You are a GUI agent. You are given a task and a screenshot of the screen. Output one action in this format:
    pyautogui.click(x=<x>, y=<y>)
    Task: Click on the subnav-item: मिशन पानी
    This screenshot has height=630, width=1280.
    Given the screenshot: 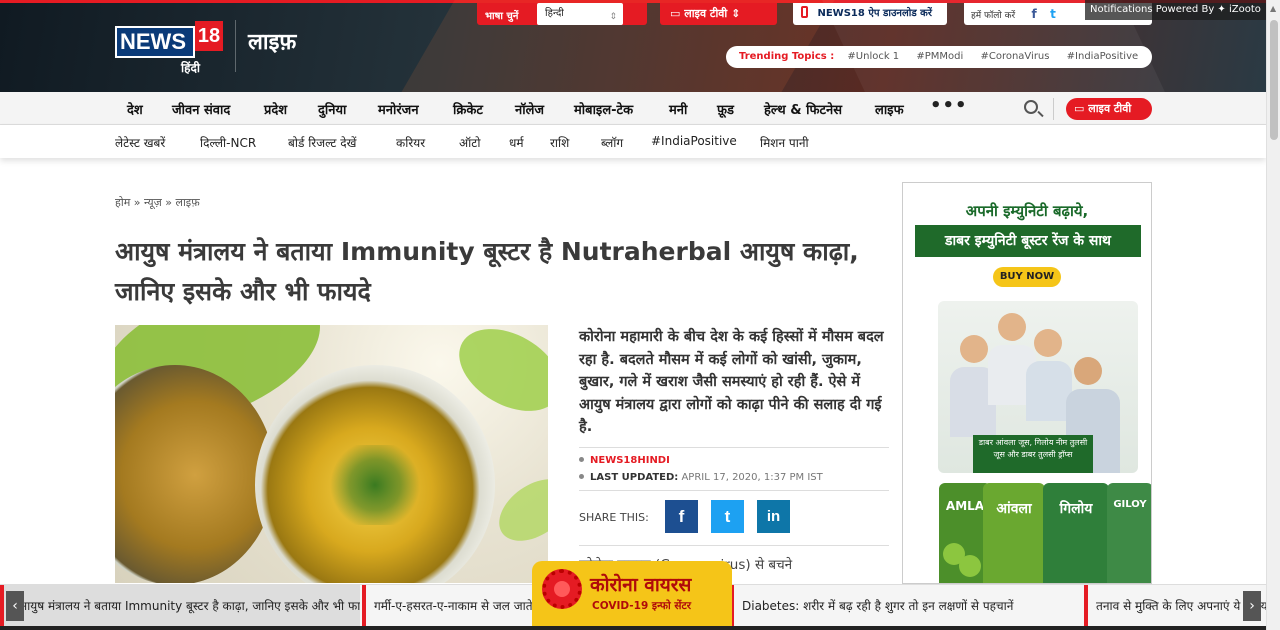 What is the action you would take?
    pyautogui.click(x=784, y=142)
    